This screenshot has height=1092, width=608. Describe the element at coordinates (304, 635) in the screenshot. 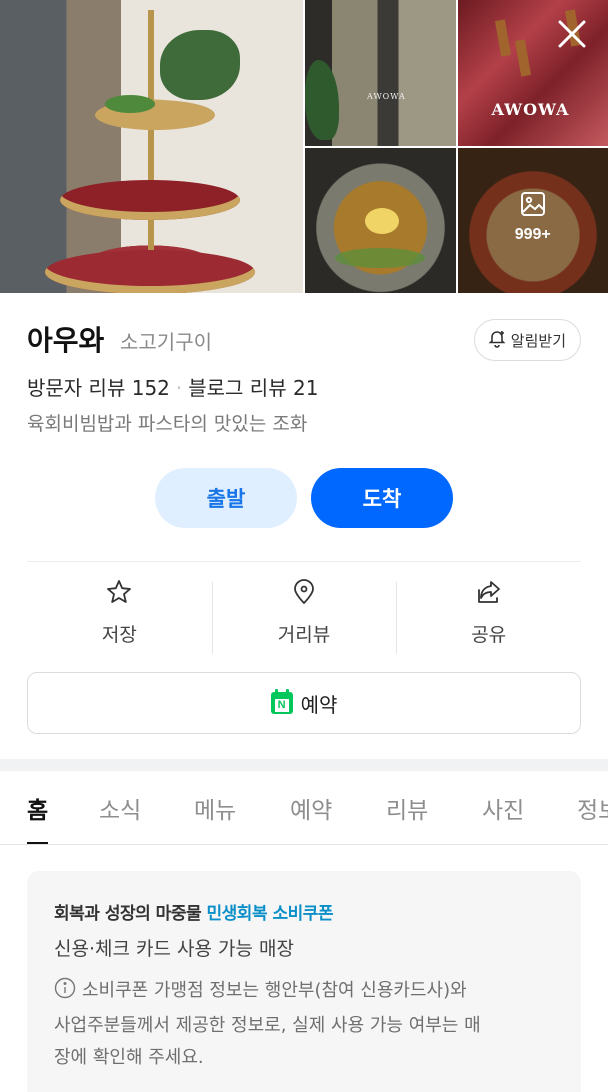

I see `streetview-label: 거리뷰` at that location.